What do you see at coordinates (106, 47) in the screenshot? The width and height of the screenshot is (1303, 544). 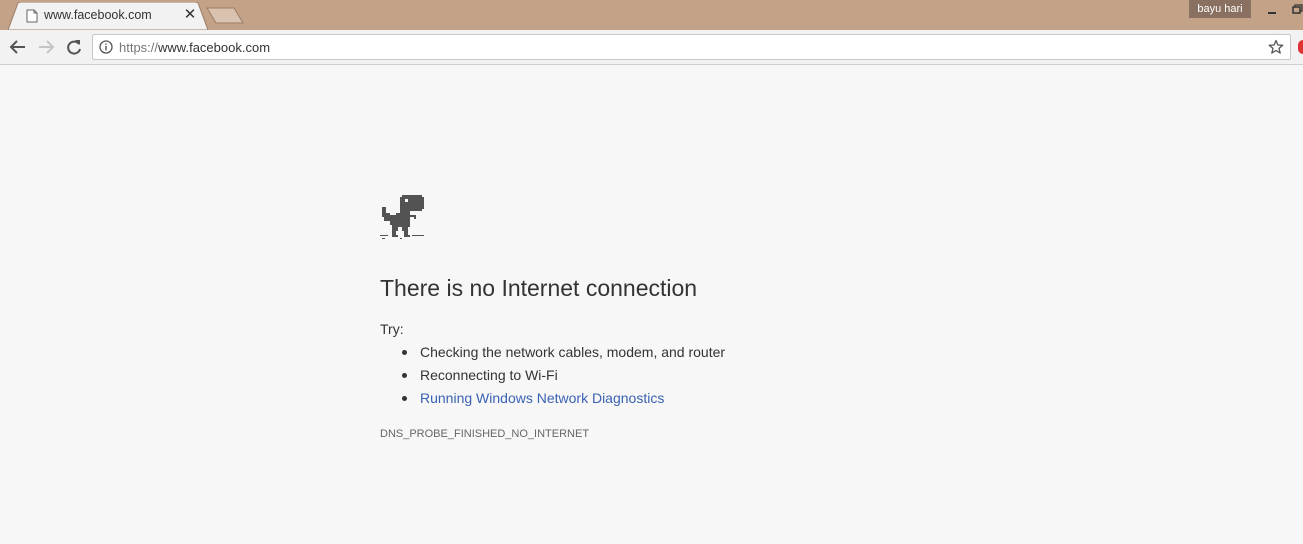 I see `info-icon` at bounding box center [106, 47].